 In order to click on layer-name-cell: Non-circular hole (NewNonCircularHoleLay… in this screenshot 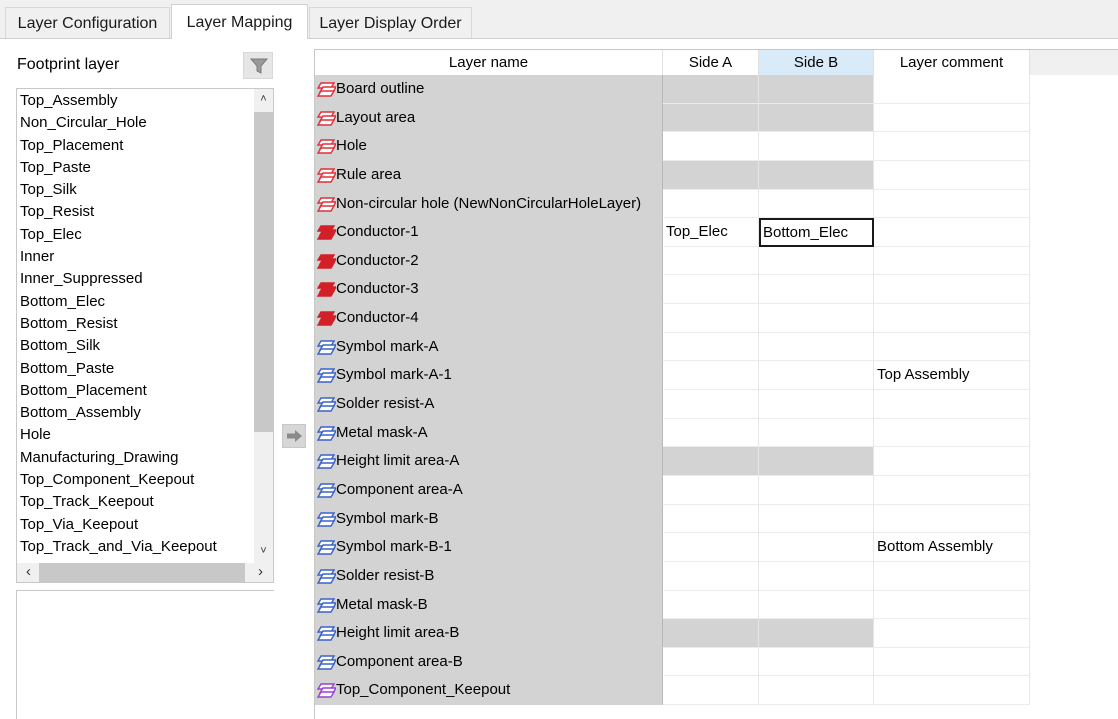, I will do `click(489, 204)`.